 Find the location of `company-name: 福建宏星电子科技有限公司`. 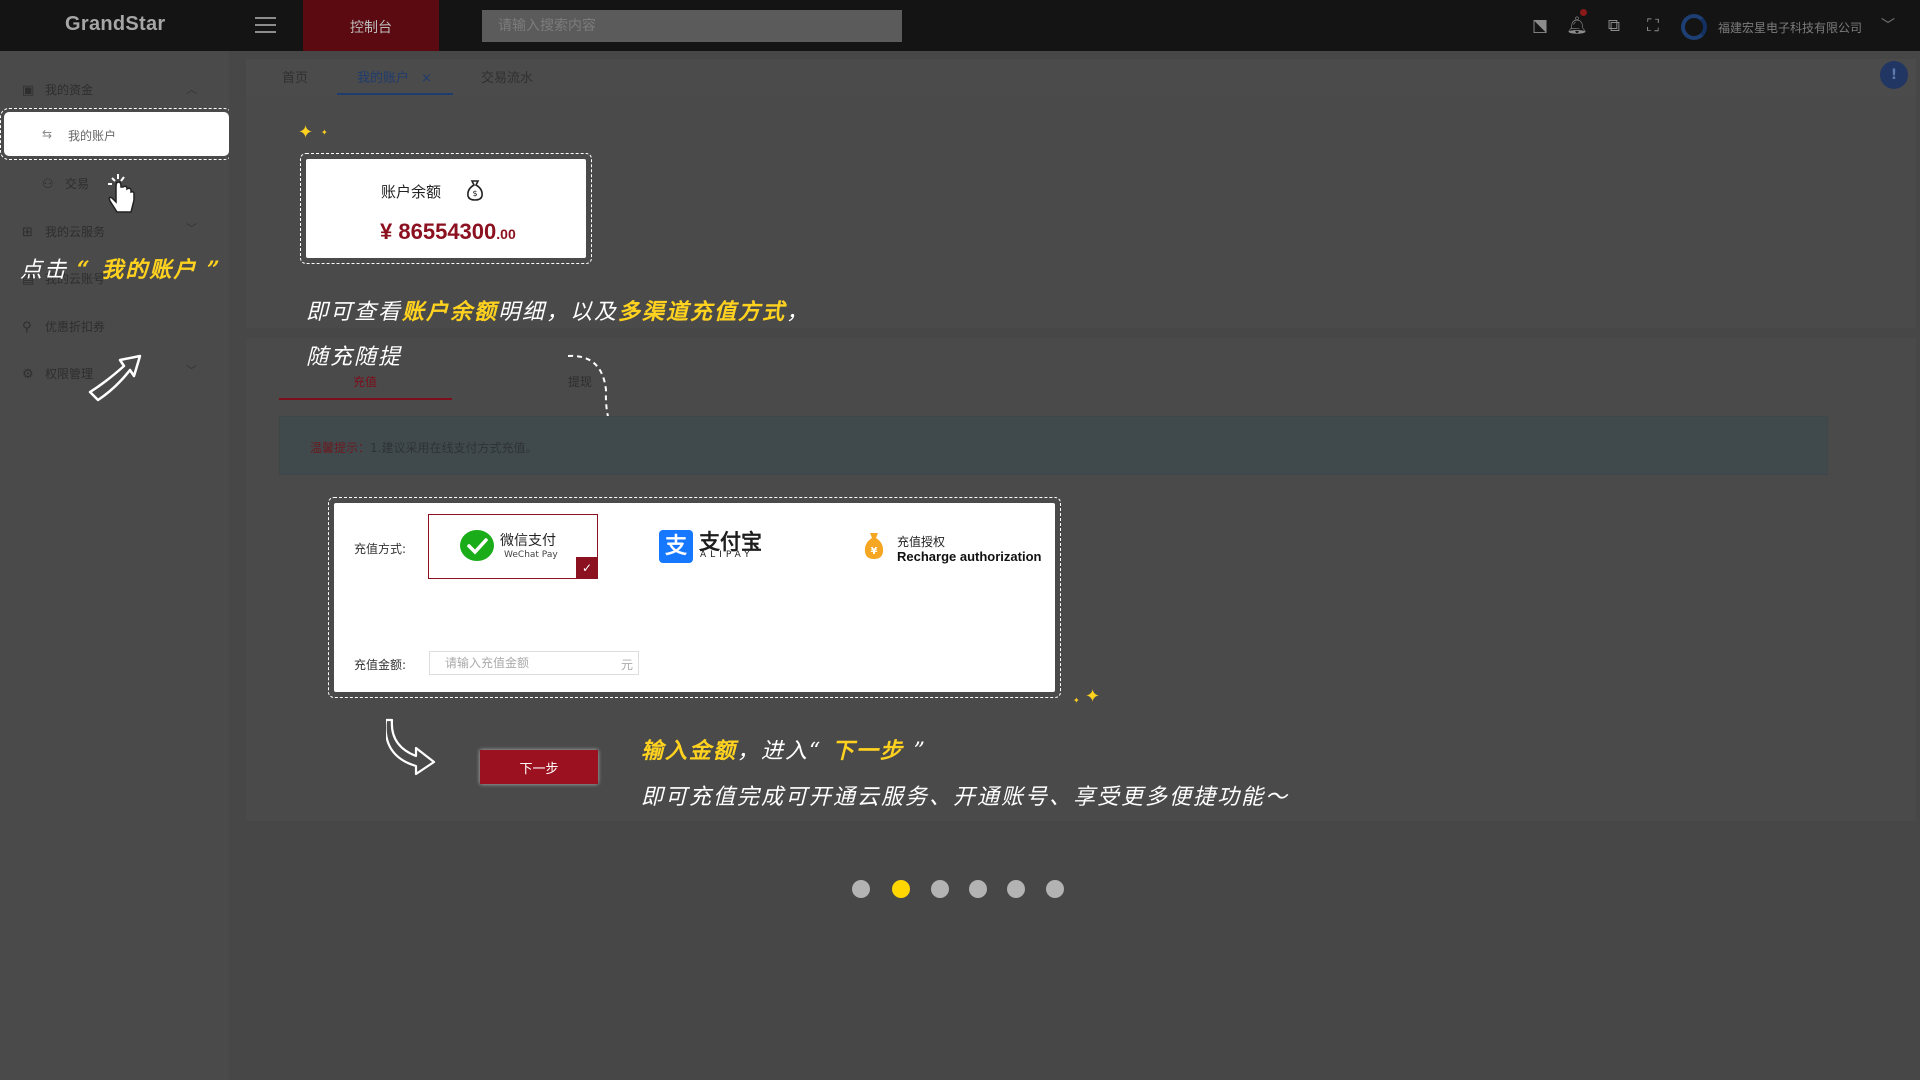

company-name: 福建宏星电子科技有限公司 is located at coordinates (1790, 27).